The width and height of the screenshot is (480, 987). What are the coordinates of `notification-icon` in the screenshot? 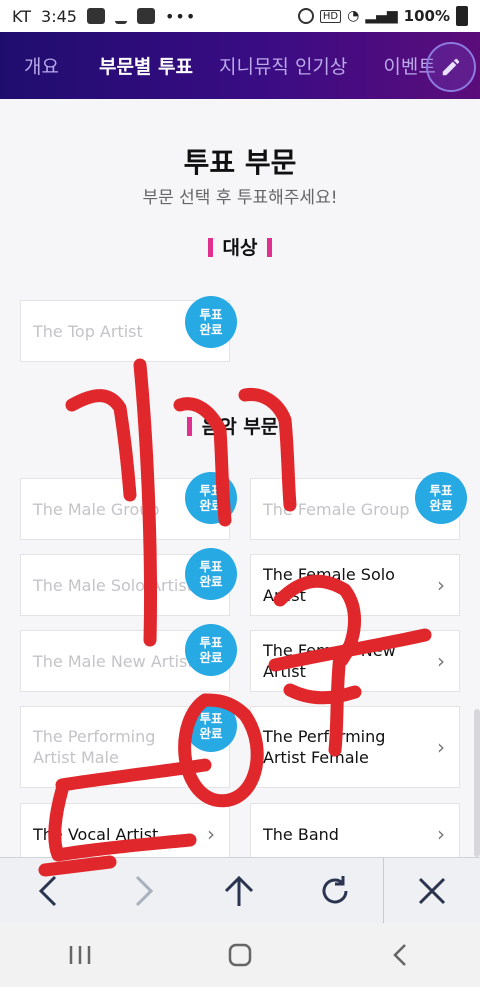 It's located at (95, 16).